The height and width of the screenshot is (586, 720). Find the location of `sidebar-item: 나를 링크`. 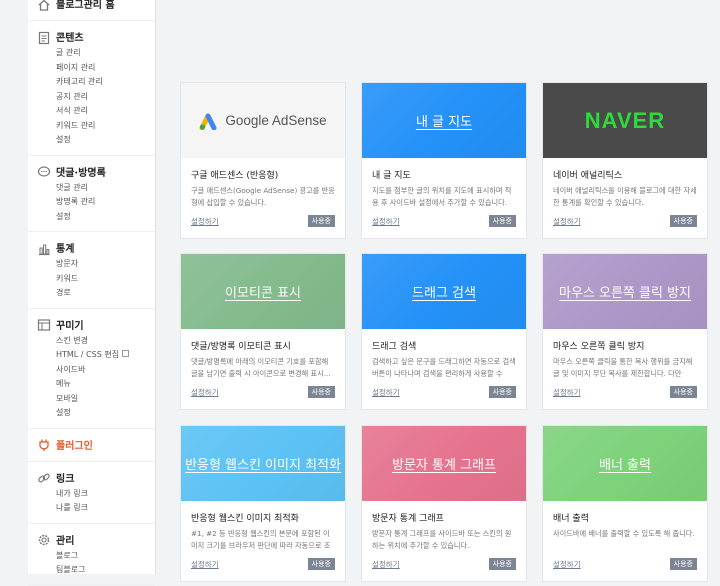

sidebar-item: 나를 링크 is located at coordinates (91, 508).